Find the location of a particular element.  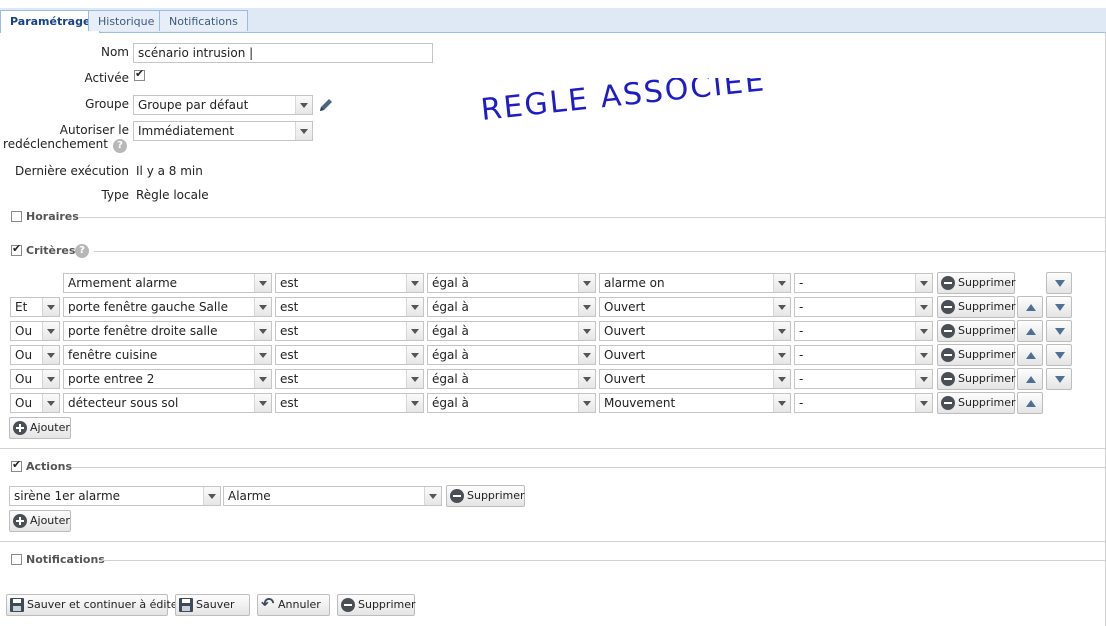

criterion-device-select: Armement alarme is located at coordinates (167, 283).